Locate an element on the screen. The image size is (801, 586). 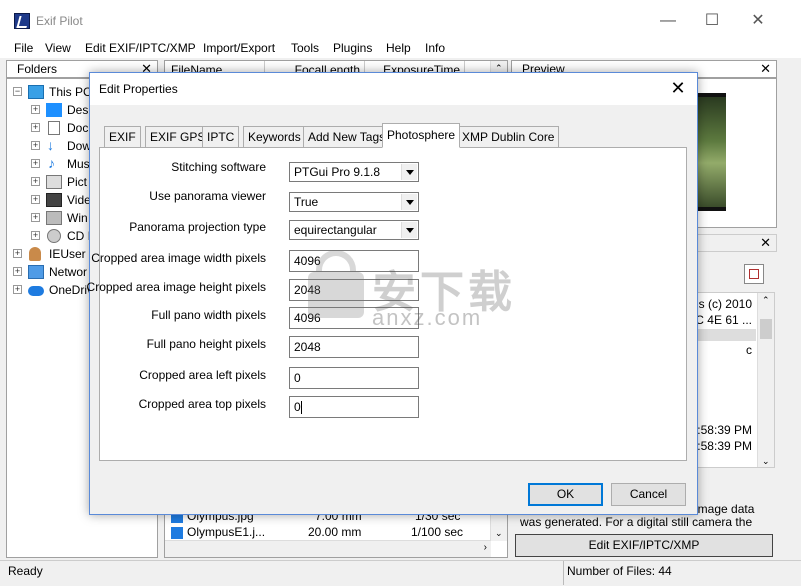
projection-type-label: Panorama projection type is located at coordinates (197, 227).